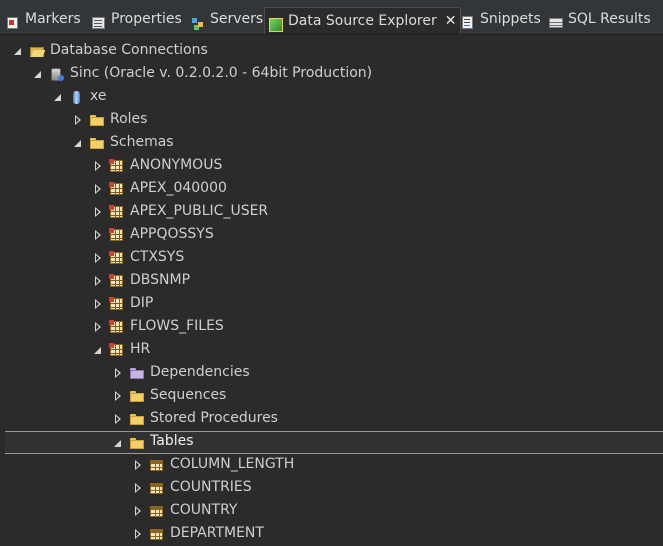 Image resolution: width=663 pixels, height=546 pixels. What do you see at coordinates (204, 510) in the screenshot?
I see `tree-item-label: COUNTRY` at bounding box center [204, 510].